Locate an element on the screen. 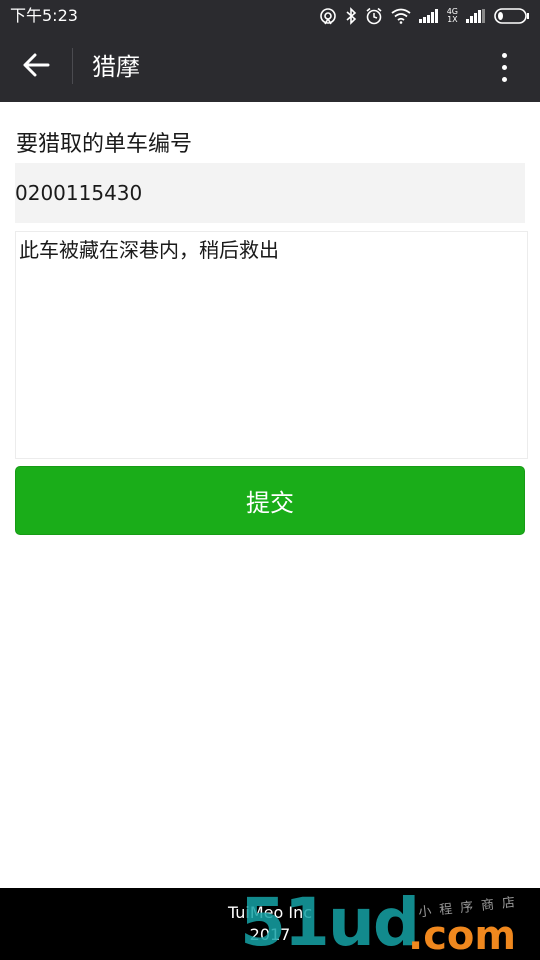 This screenshot has height=960, width=540. alarm-icon is located at coordinates (374, 16).